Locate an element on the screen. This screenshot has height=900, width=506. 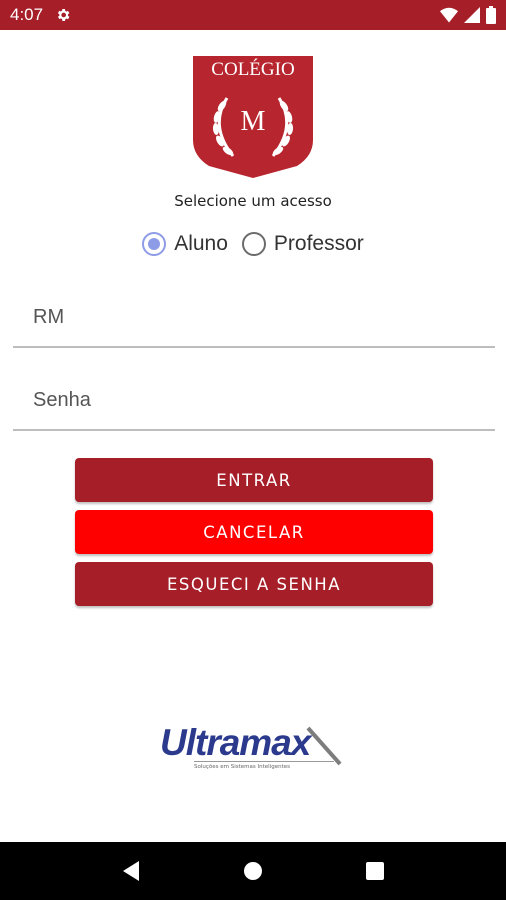
access-title: Selecione um acesso is located at coordinates (253, 201).